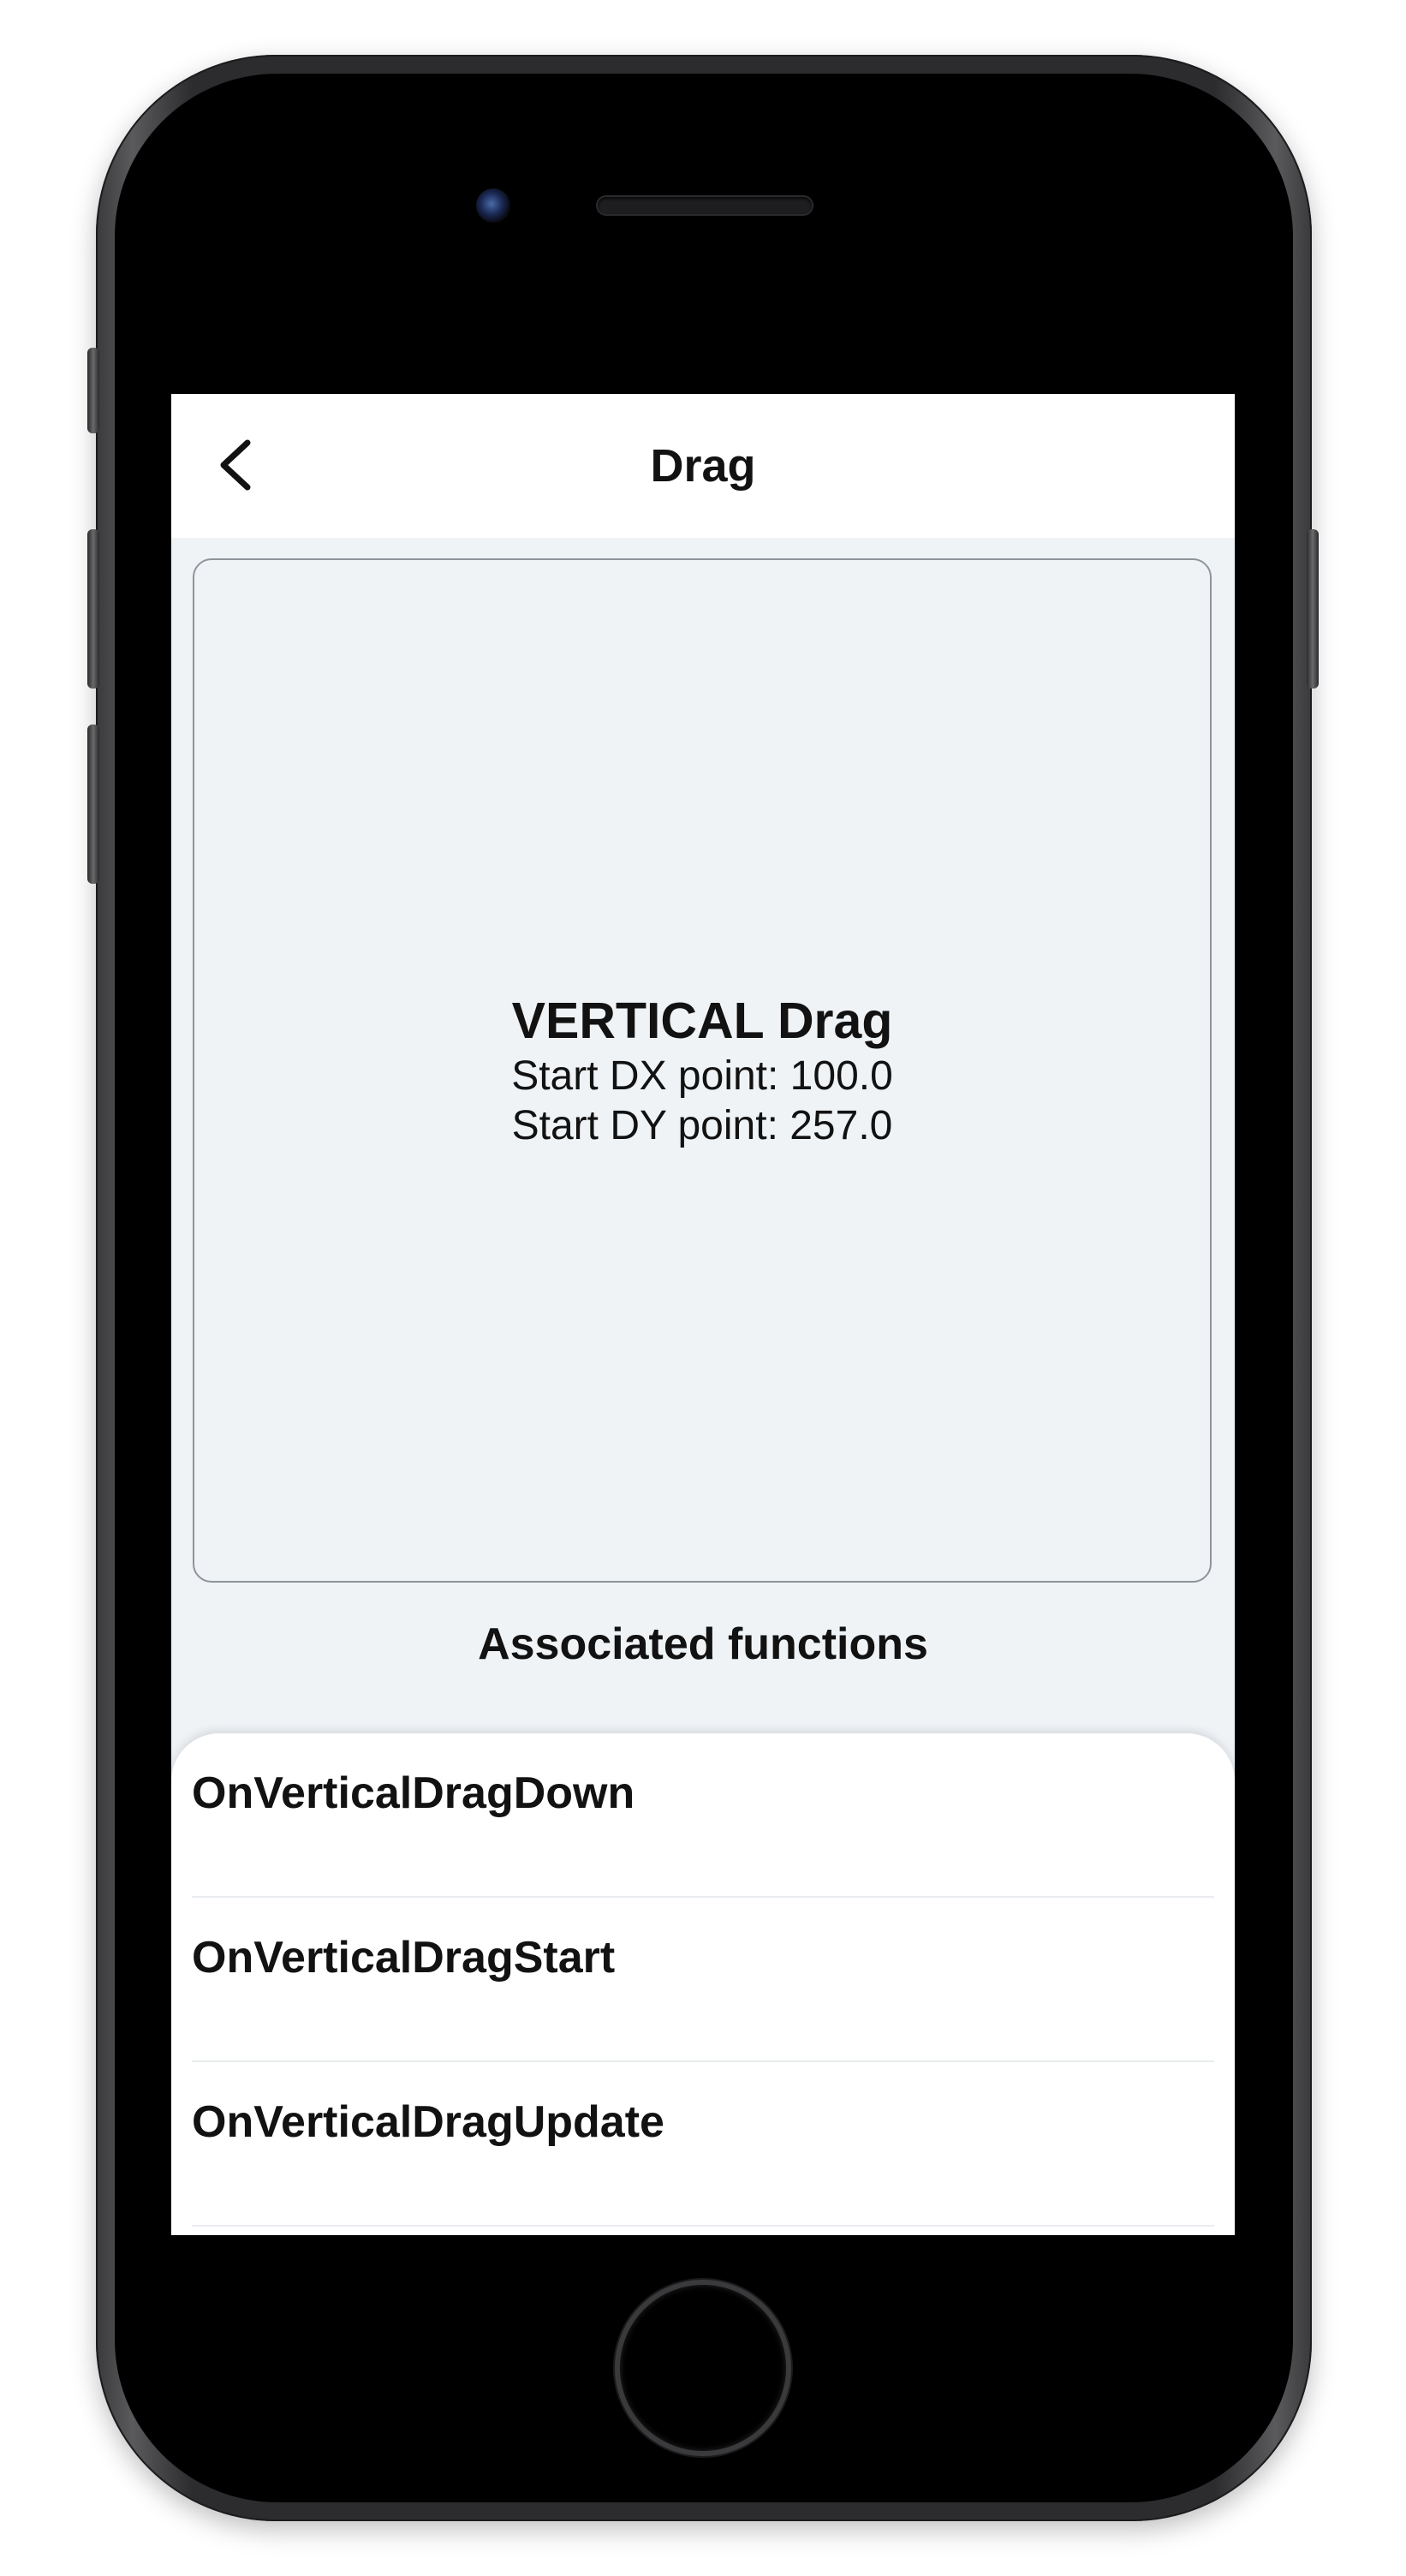  What do you see at coordinates (93, 609) in the screenshot?
I see `volume-up-button` at bounding box center [93, 609].